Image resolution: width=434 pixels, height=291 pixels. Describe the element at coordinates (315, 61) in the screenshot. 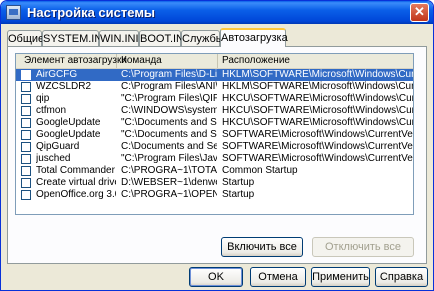

I see `column-header-location: Расположение` at that location.